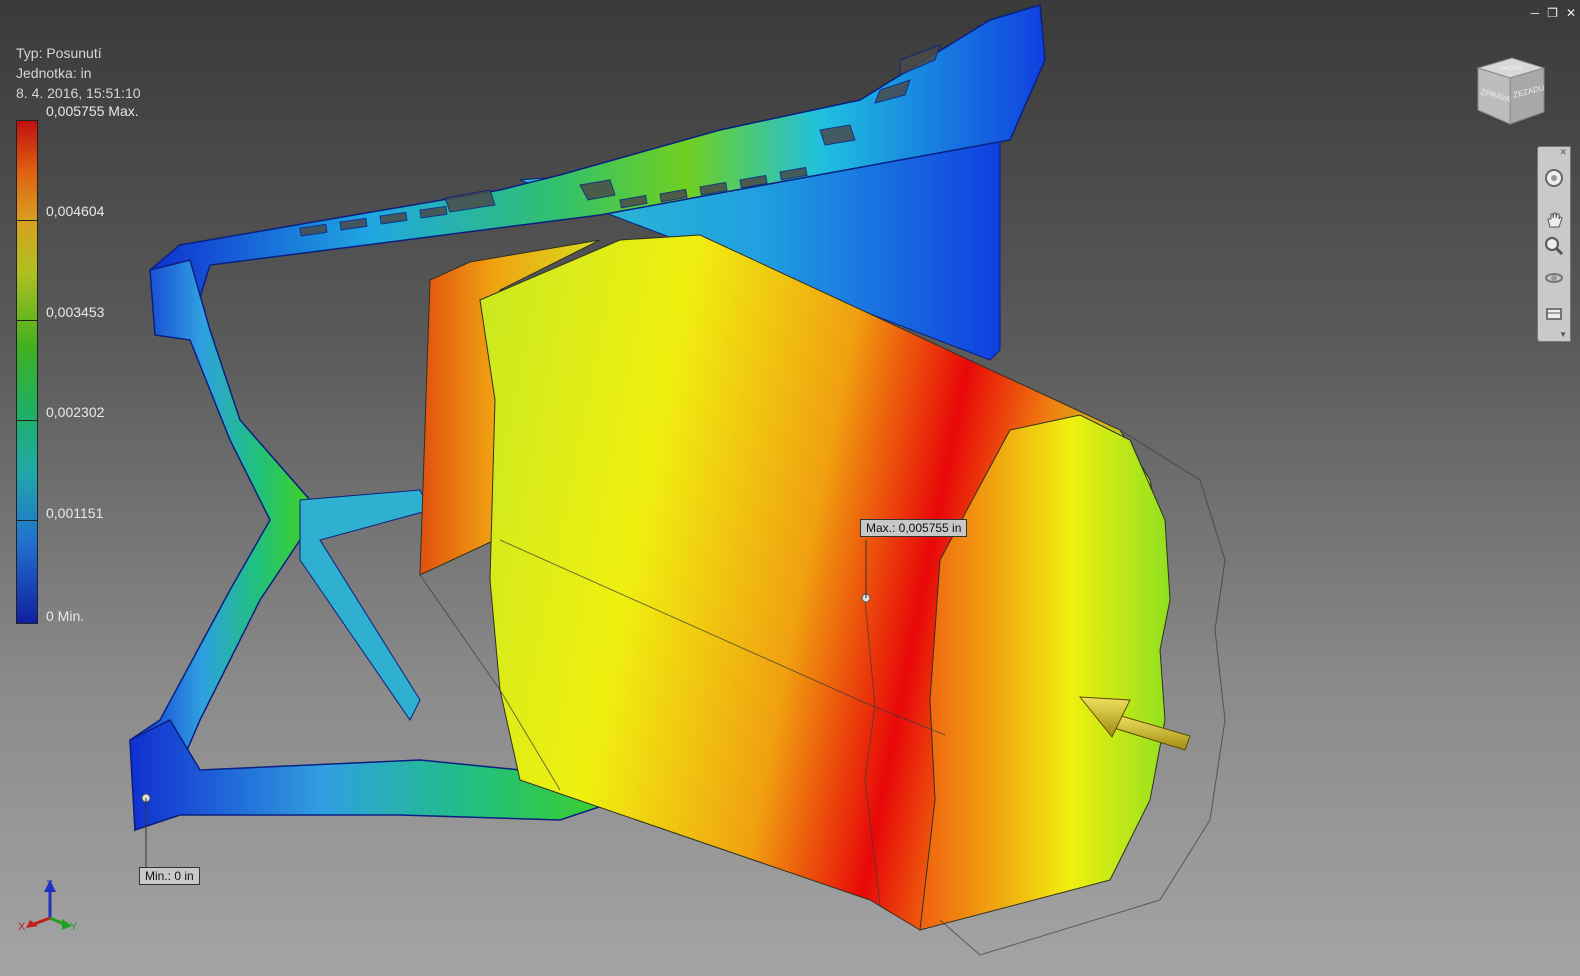  Describe the element at coordinates (75, 513) in the screenshot. I see `legend-label: 0,001151` at that location.